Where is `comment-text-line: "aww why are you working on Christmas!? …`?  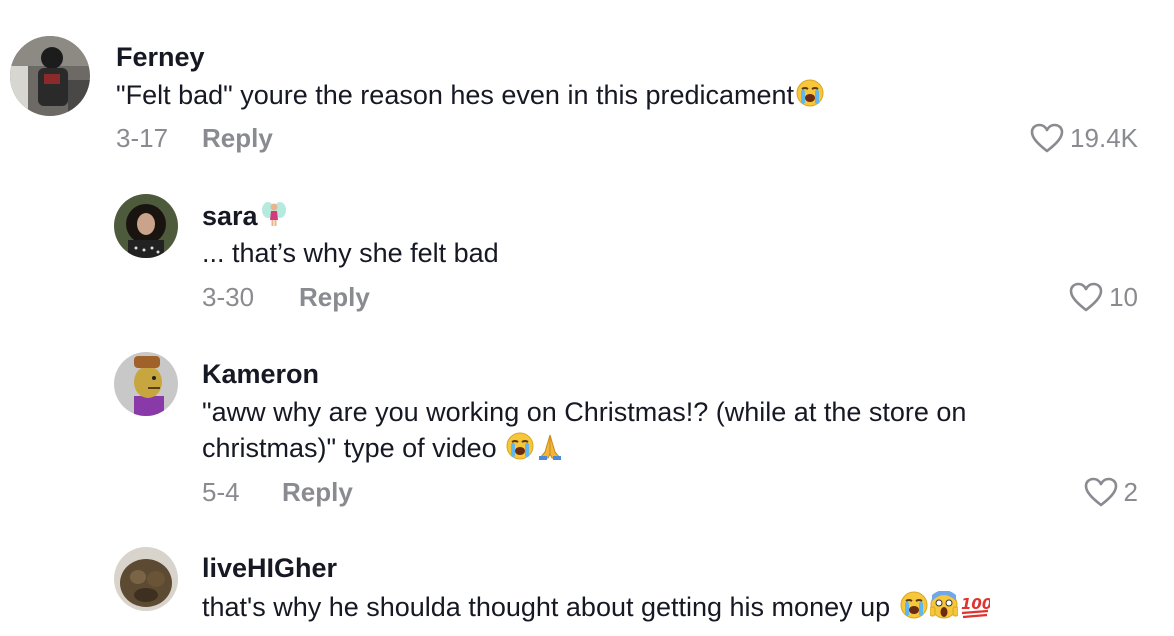 comment-text-line: "aww why are you working on Christmas!? … is located at coordinates (584, 412).